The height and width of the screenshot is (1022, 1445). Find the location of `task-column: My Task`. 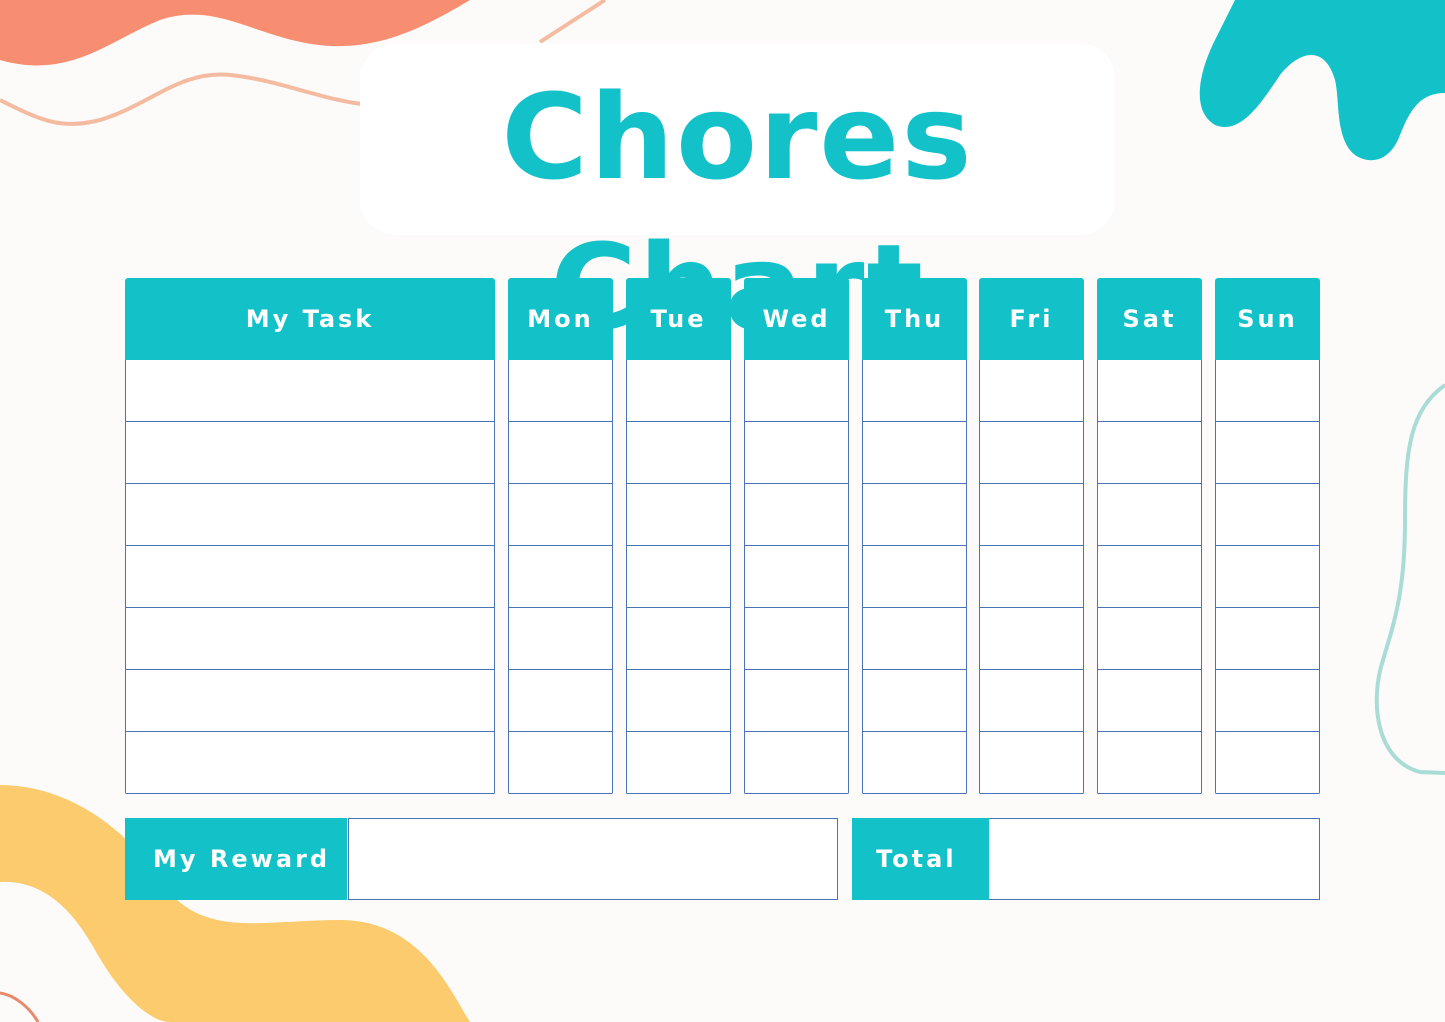

task-column: My Task is located at coordinates (310, 536).